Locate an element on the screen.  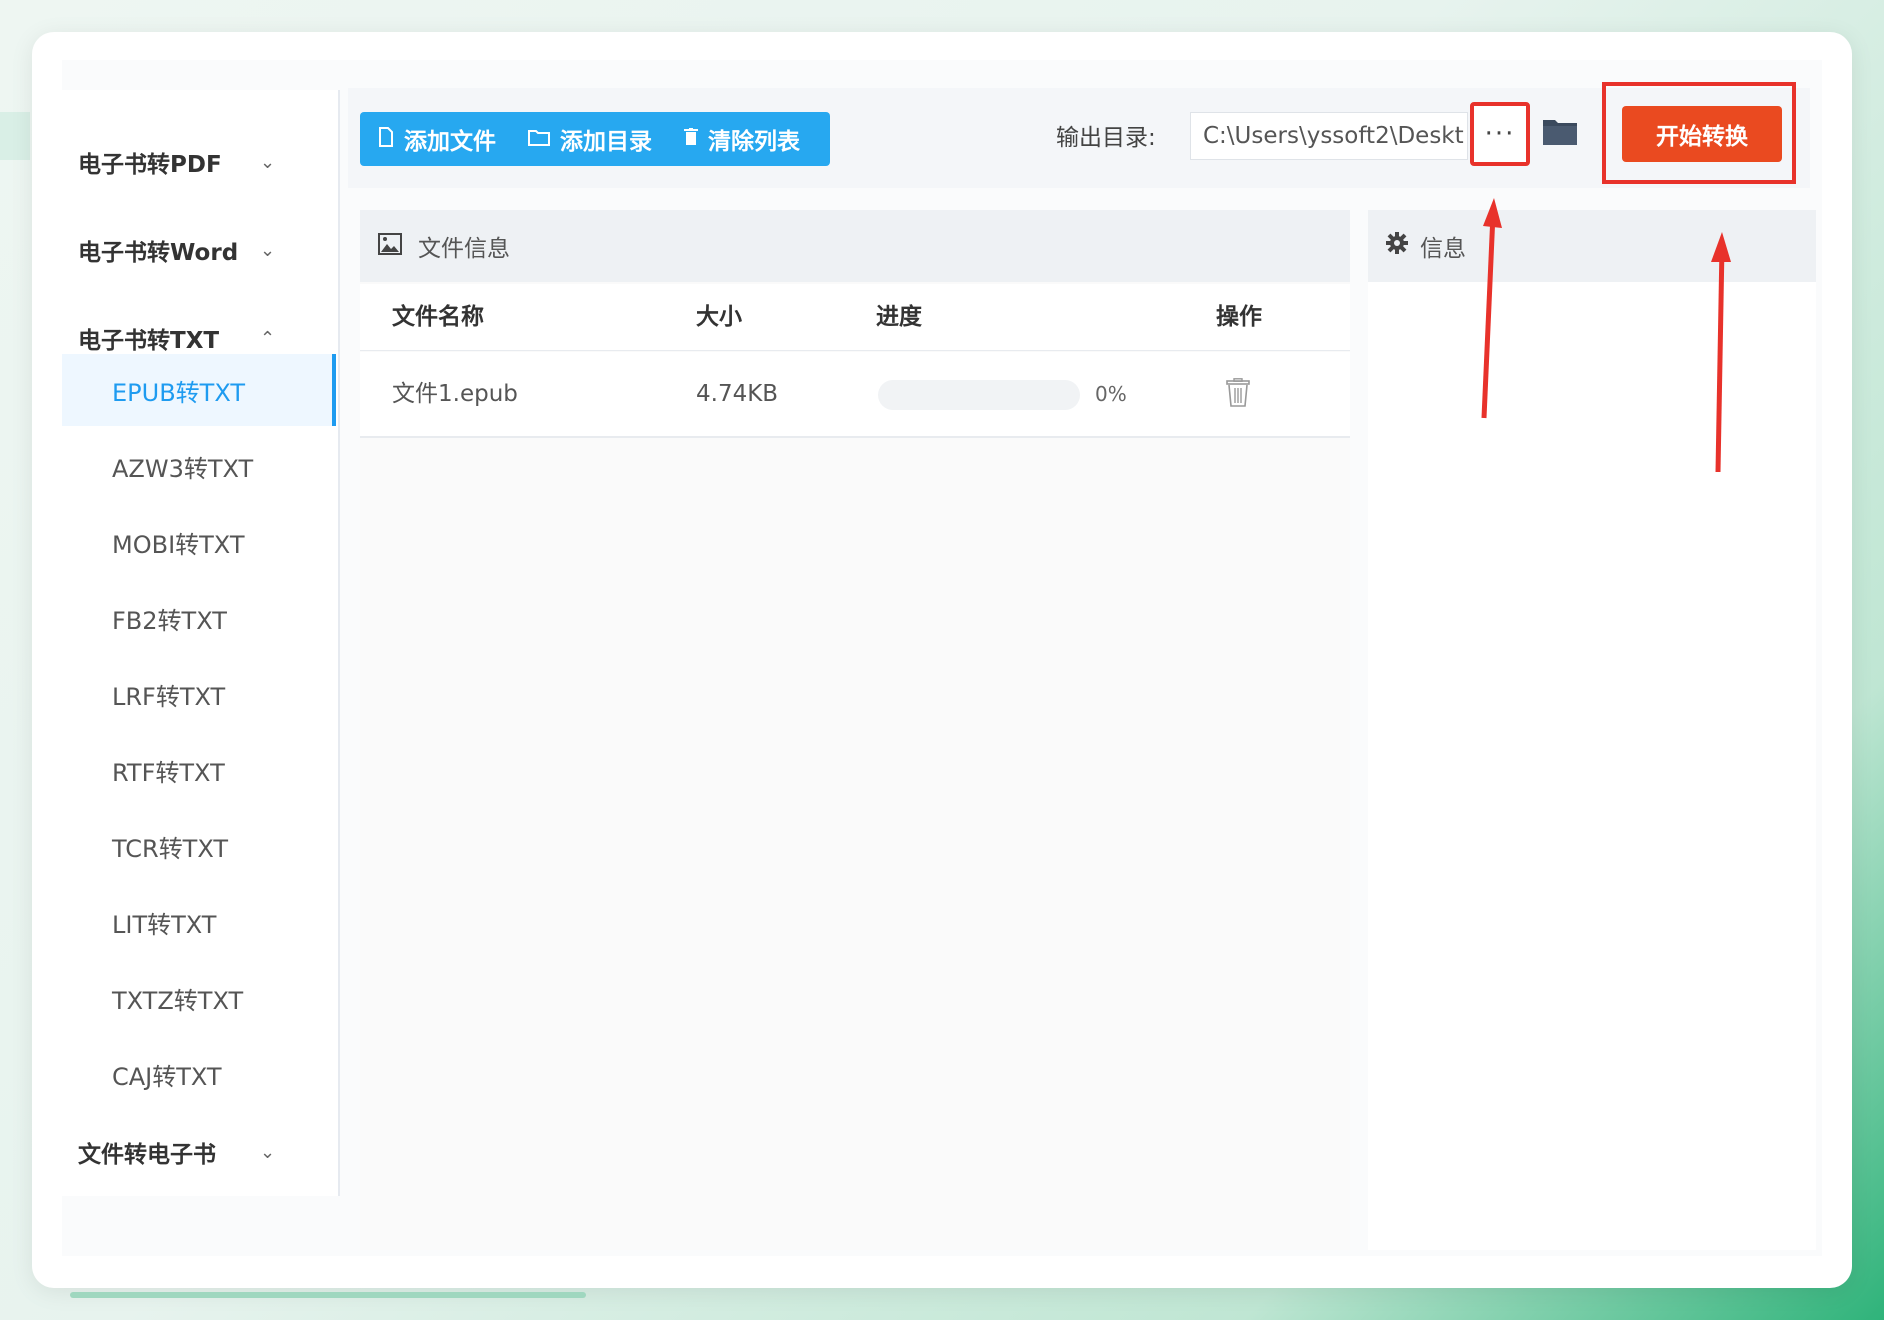
background-tab is located at coordinates (15, 136).